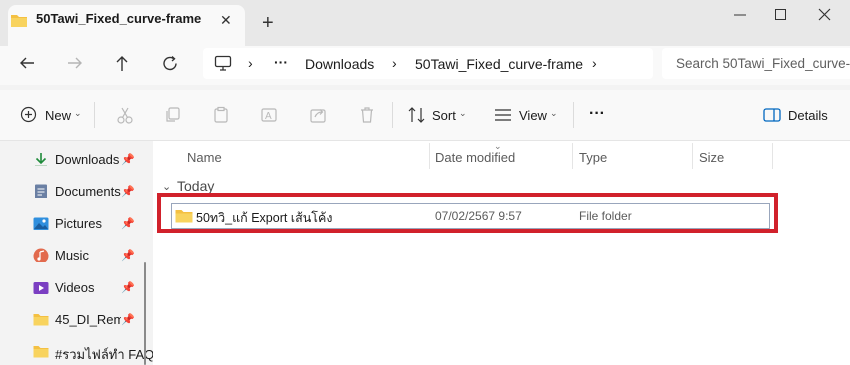  Describe the element at coordinates (763, 63) in the screenshot. I see `search-input: Search 50Tawi_Fixed_curve-frame` at that location.